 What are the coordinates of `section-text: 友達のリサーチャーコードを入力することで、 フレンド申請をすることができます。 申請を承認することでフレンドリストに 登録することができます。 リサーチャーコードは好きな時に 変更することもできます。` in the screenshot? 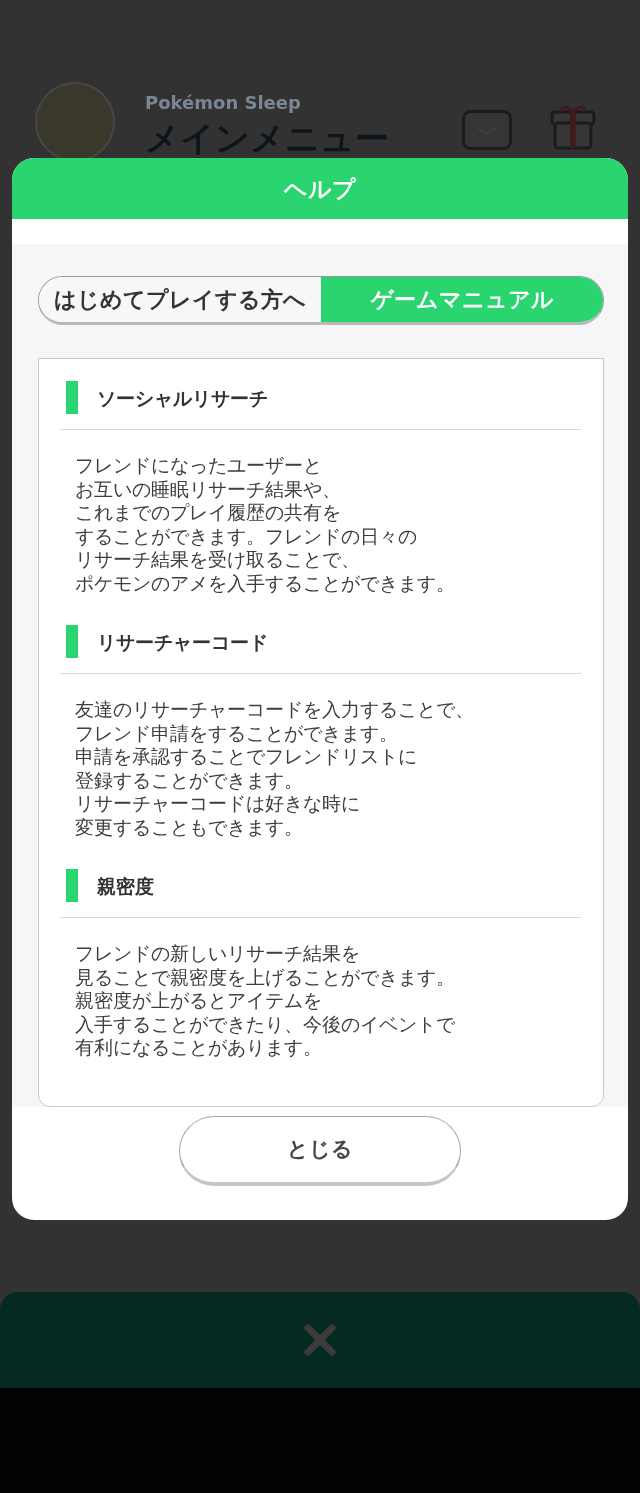 It's located at (275, 768).